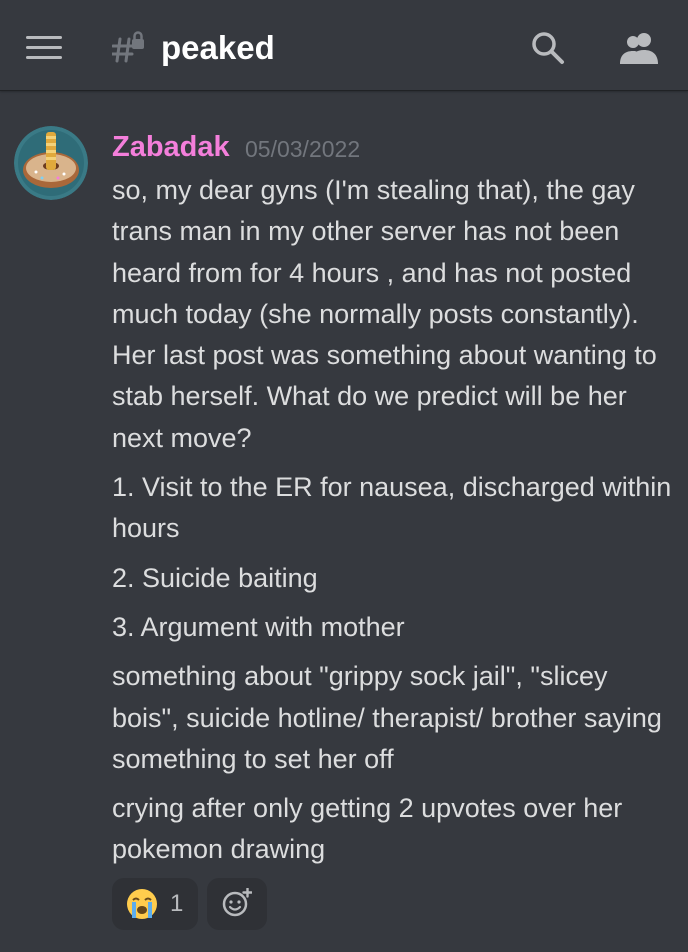 The width and height of the screenshot is (688, 952). I want to click on message-timestamp: 05/03/2022, so click(303, 149).